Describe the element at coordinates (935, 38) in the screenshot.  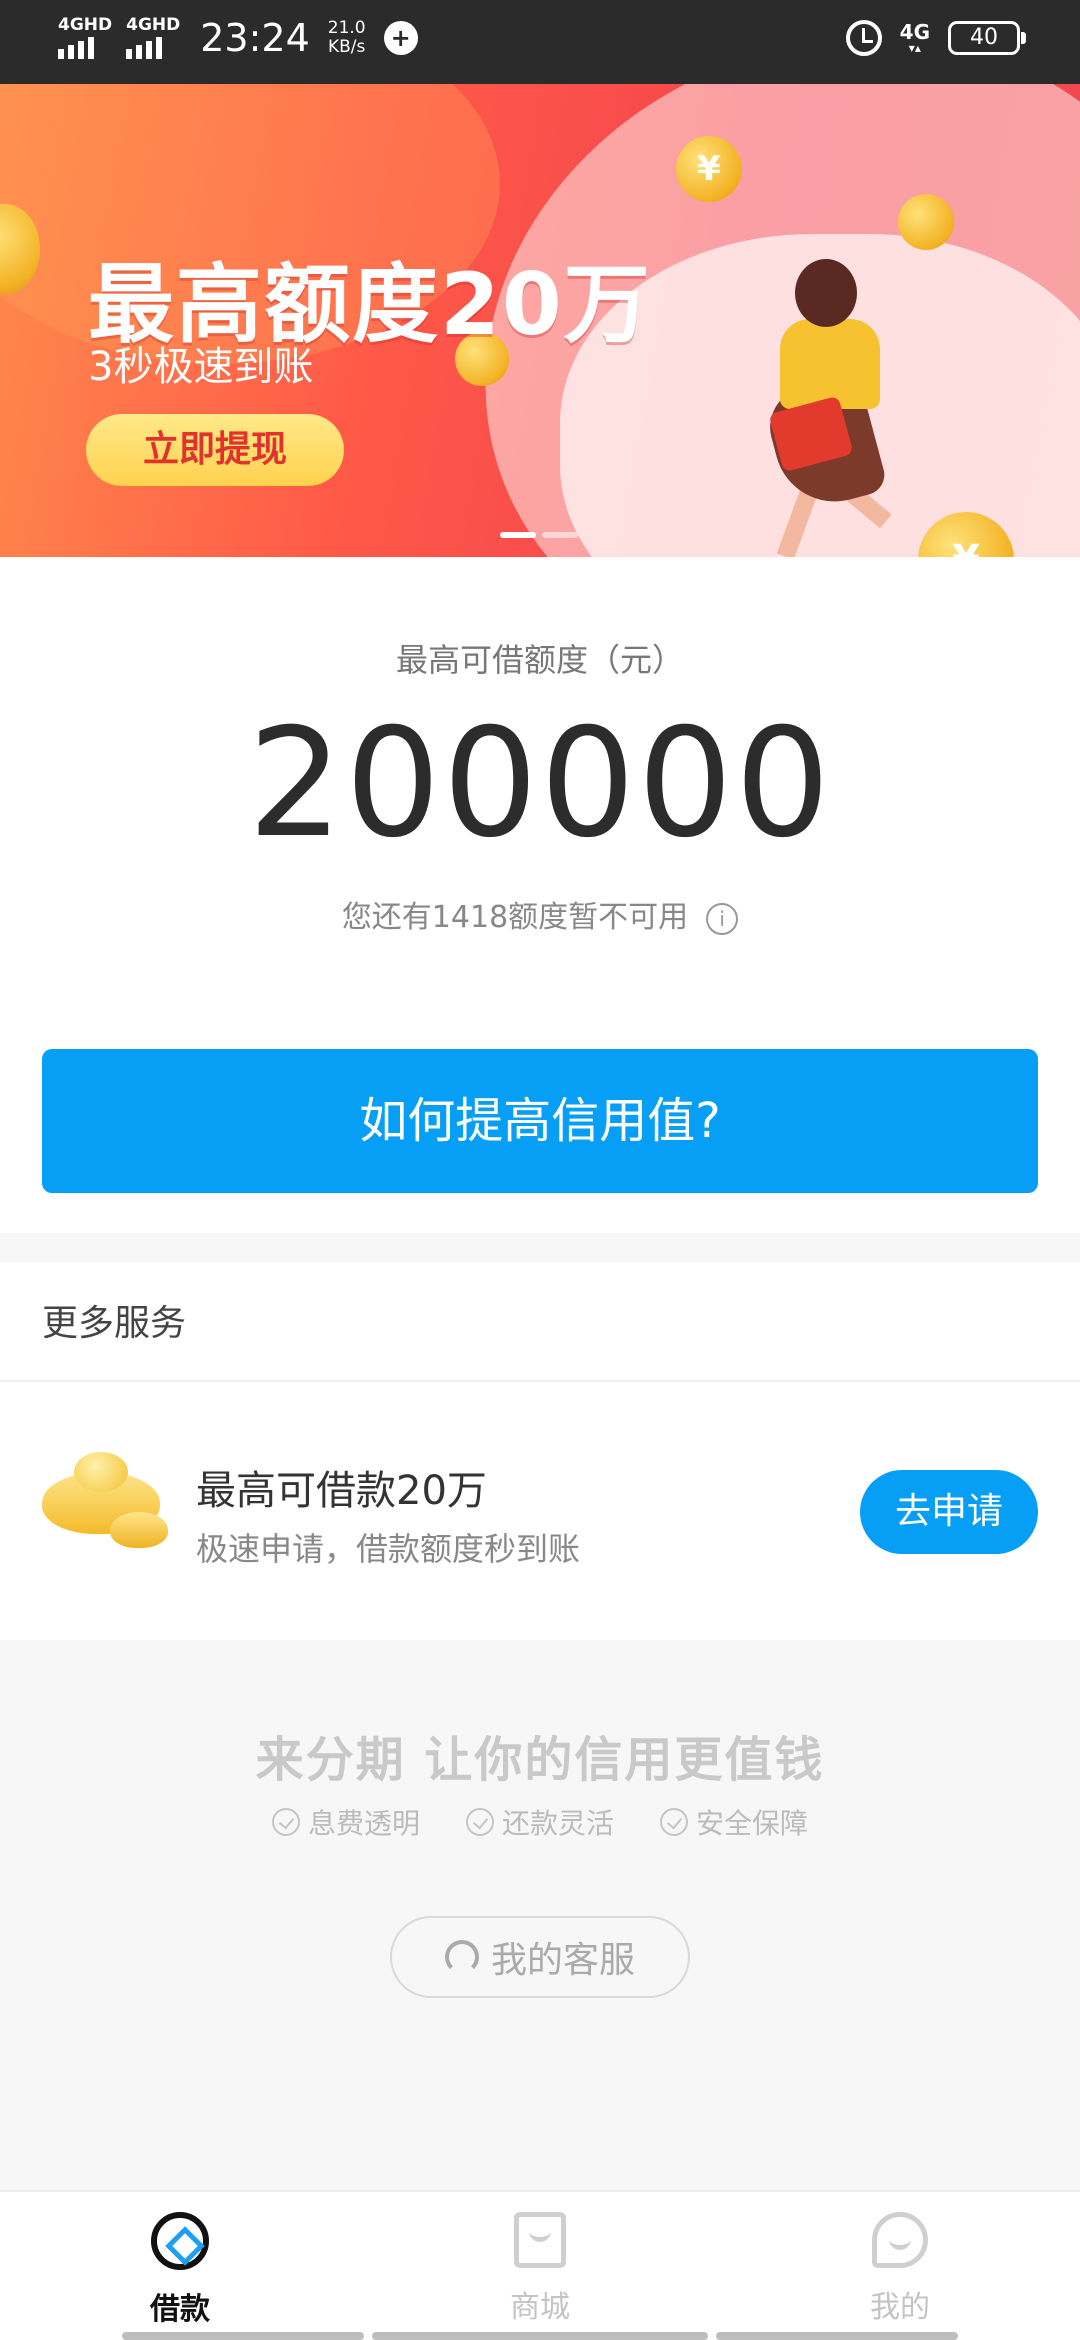
I see `status-right: 4G ▾▴ 40` at that location.